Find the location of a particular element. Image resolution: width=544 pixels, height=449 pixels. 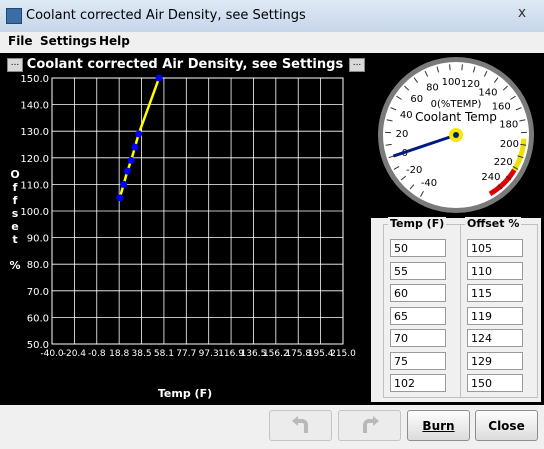

redo-button is located at coordinates (369, 425).